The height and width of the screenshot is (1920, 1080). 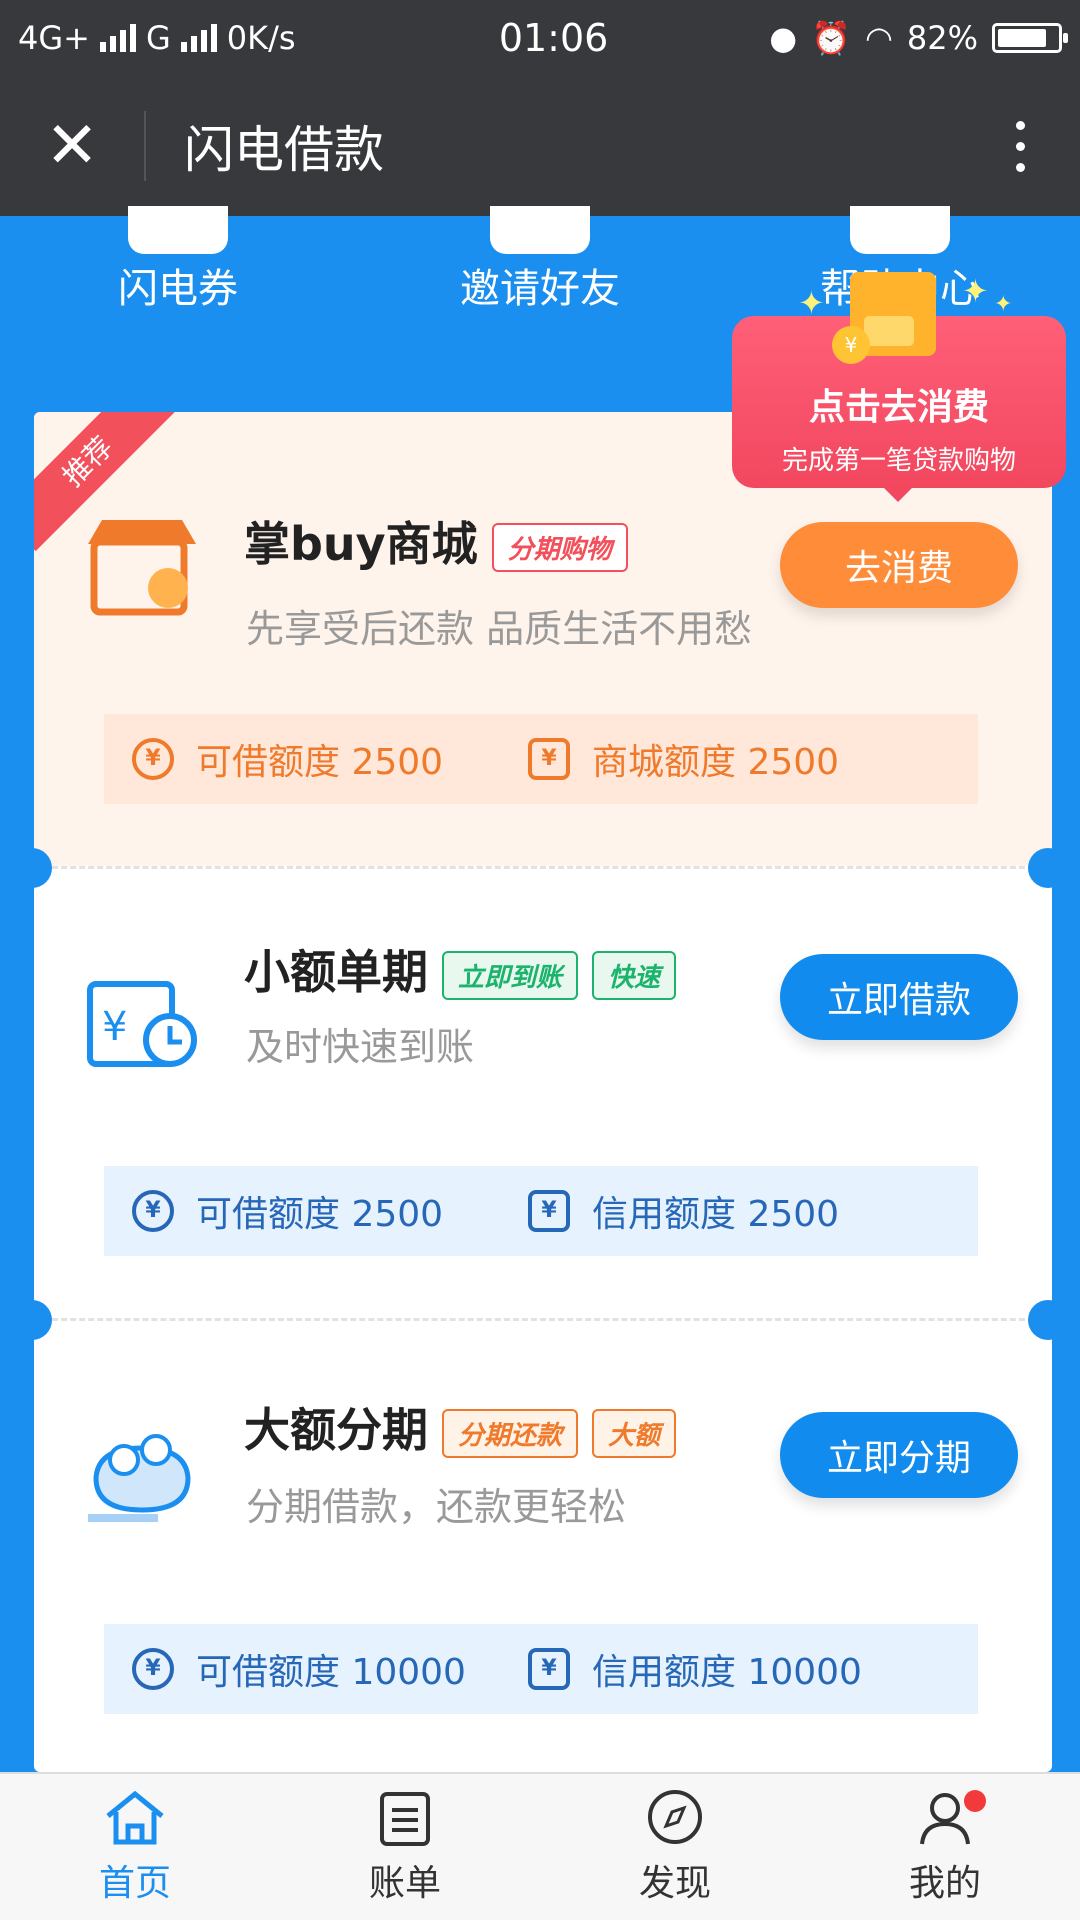 I want to click on invite-icon, so click(x=540, y=230).